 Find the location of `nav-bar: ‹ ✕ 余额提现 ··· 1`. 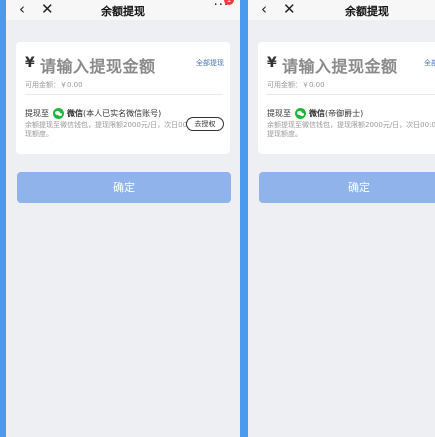

nav-bar: ‹ ✕ 余额提现 ··· 1 is located at coordinates (123, 10).